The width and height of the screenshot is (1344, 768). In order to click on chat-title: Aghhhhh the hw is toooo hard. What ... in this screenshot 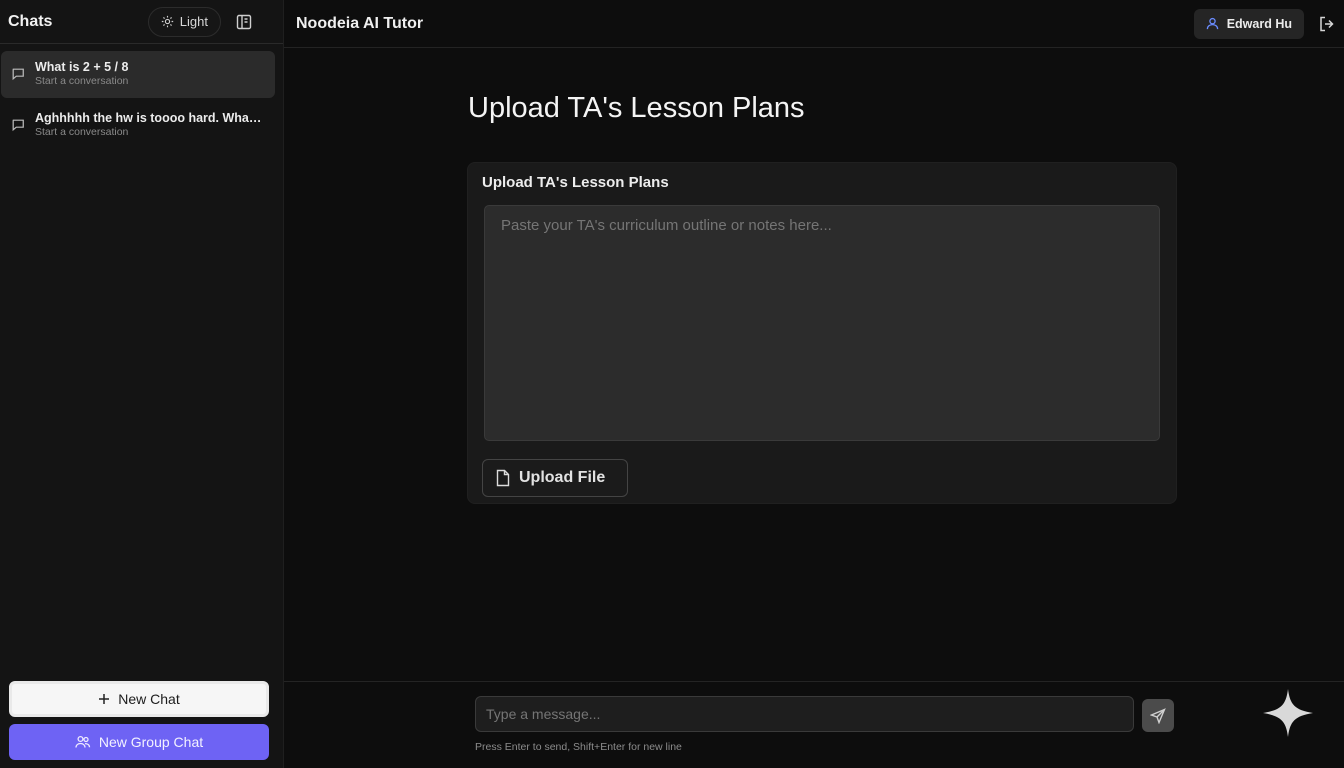, I will do `click(150, 118)`.